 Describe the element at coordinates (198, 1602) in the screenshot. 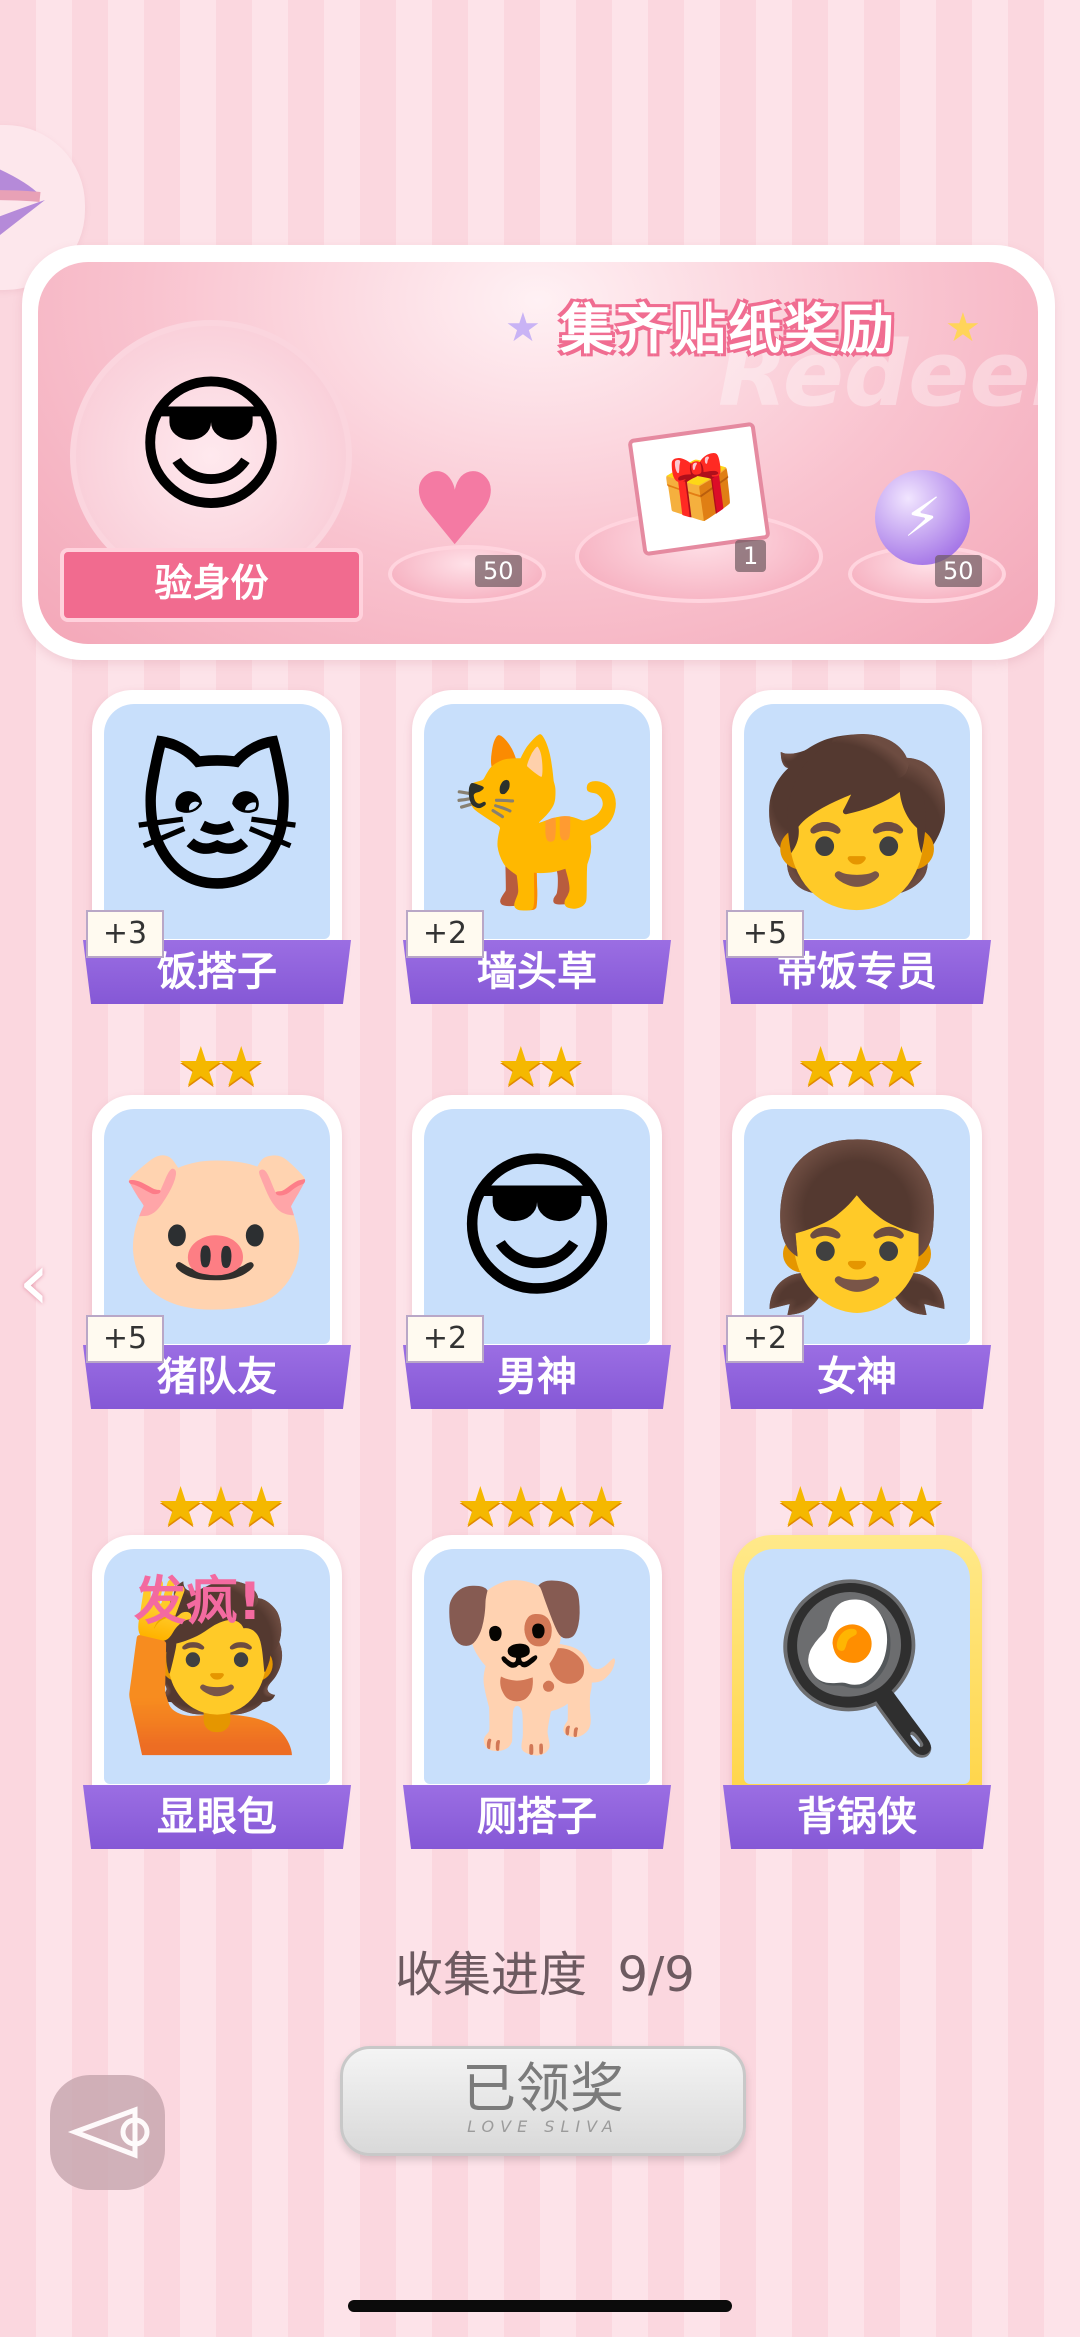

I see `sticker-art-text: 发疯!` at that location.